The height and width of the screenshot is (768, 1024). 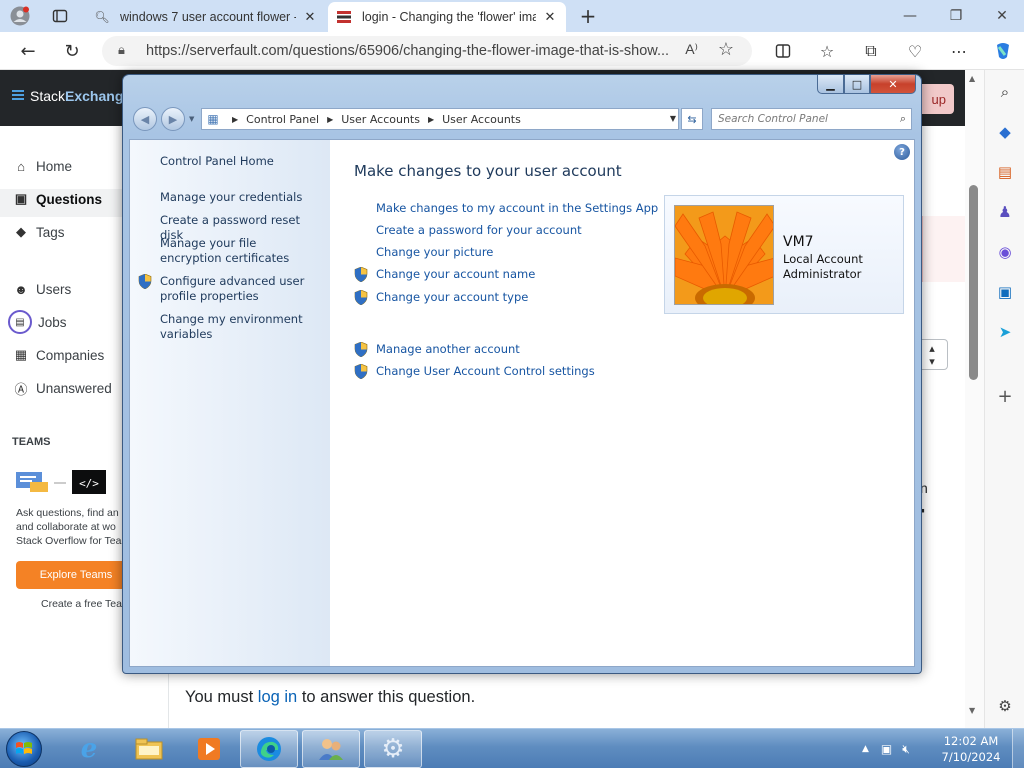 I want to click on speaker-muted-icon: 🔇︎, so click(x=906, y=749).